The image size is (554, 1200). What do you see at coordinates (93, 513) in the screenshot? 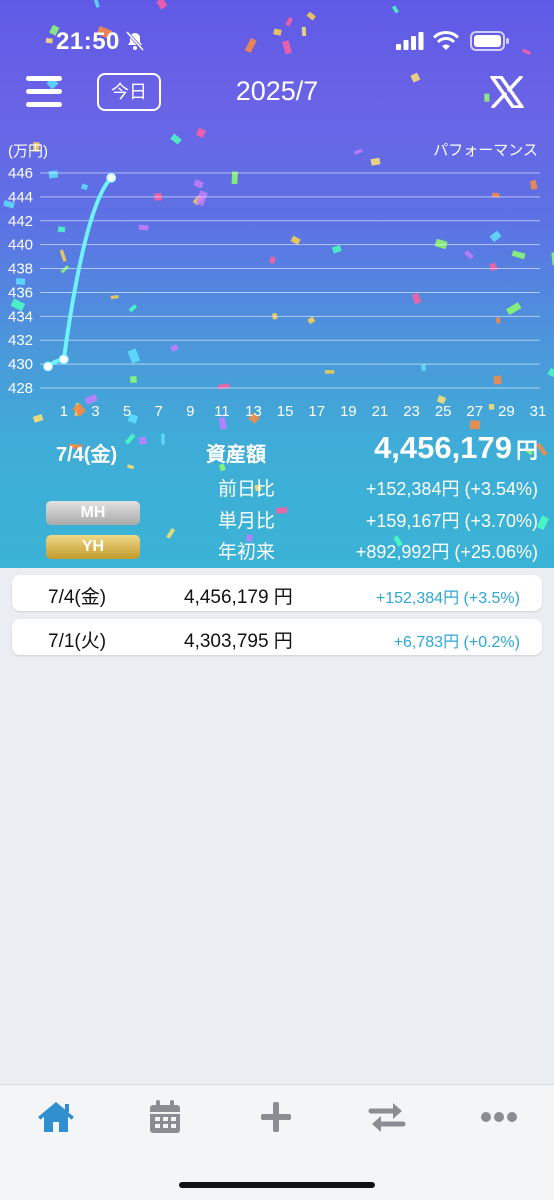
I see `monthly-high-badge: MH` at bounding box center [93, 513].